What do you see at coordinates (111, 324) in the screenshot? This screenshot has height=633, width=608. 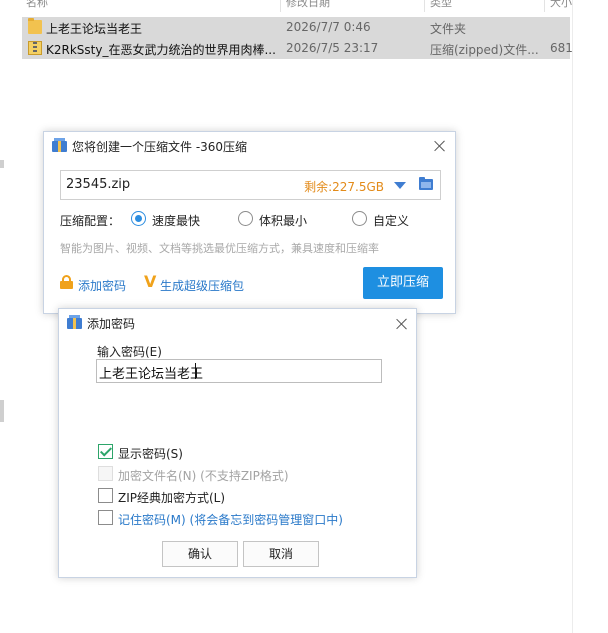 I see `password-dialog-title: 添加密码` at bounding box center [111, 324].